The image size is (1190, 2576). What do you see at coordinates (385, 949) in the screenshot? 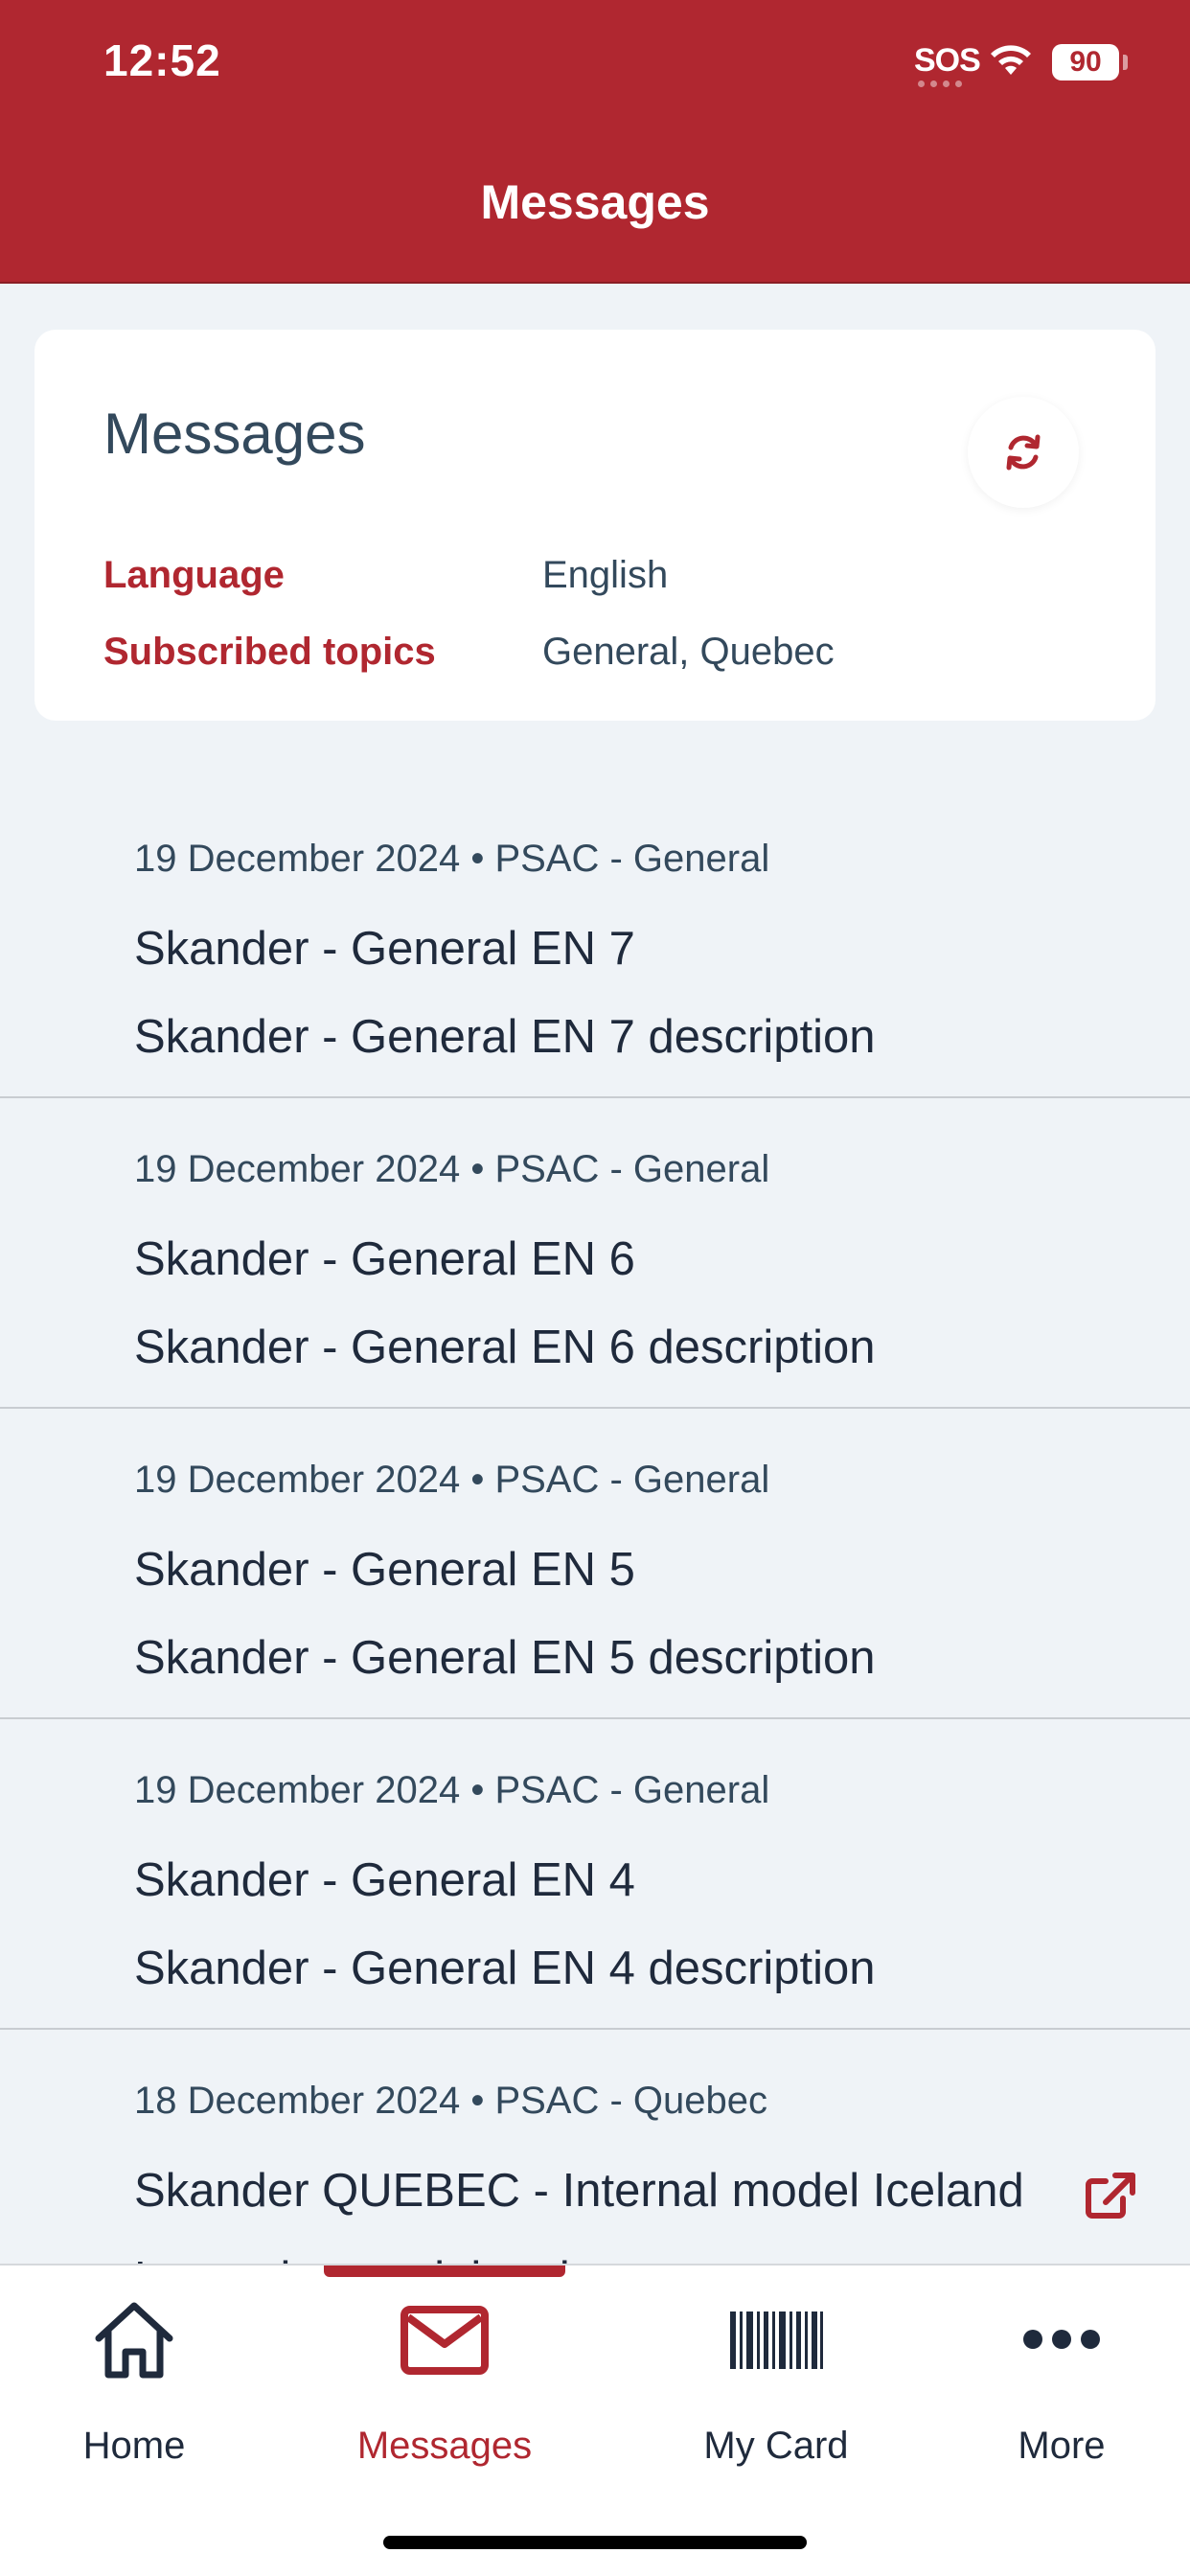
I see `message-title: Skander - General EN 7` at bounding box center [385, 949].